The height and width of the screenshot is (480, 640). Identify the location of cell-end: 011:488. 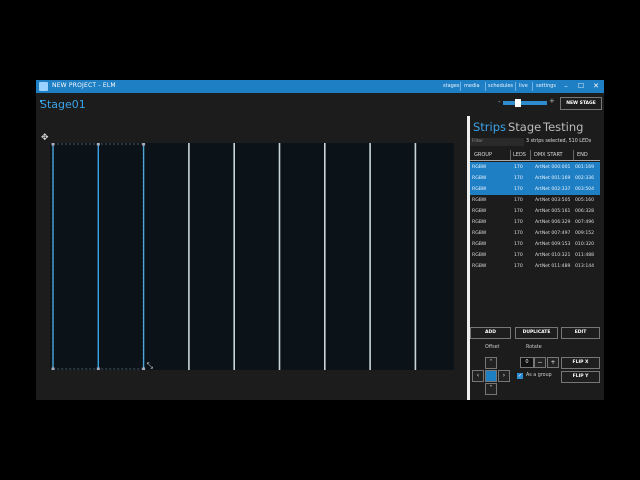
(585, 255).